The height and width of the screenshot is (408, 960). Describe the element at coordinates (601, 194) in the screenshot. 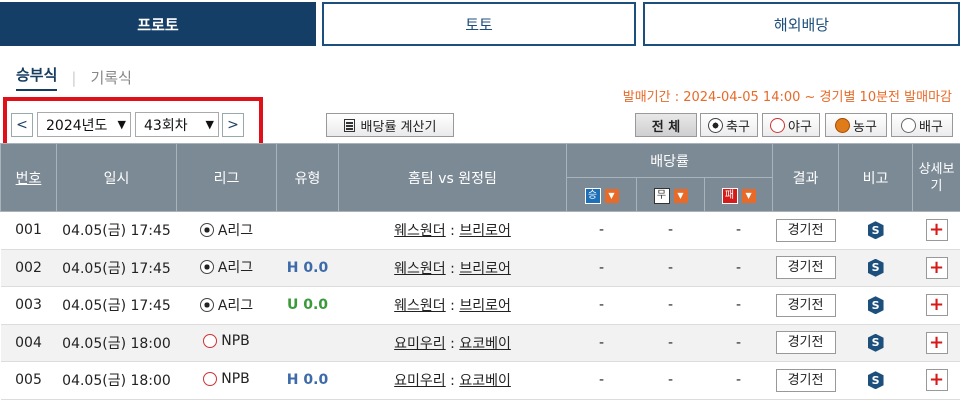

I see `header-odds-win: 승 ▼` at that location.